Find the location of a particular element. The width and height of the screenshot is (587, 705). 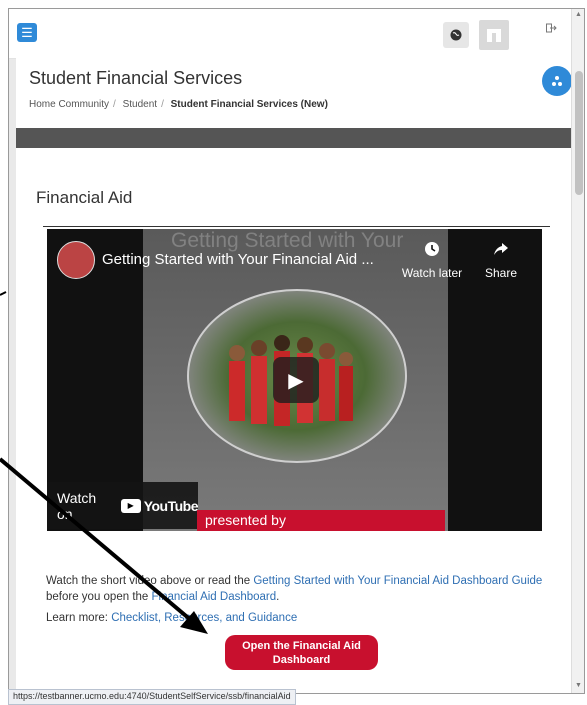

user-avatar is located at coordinates (494, 35).